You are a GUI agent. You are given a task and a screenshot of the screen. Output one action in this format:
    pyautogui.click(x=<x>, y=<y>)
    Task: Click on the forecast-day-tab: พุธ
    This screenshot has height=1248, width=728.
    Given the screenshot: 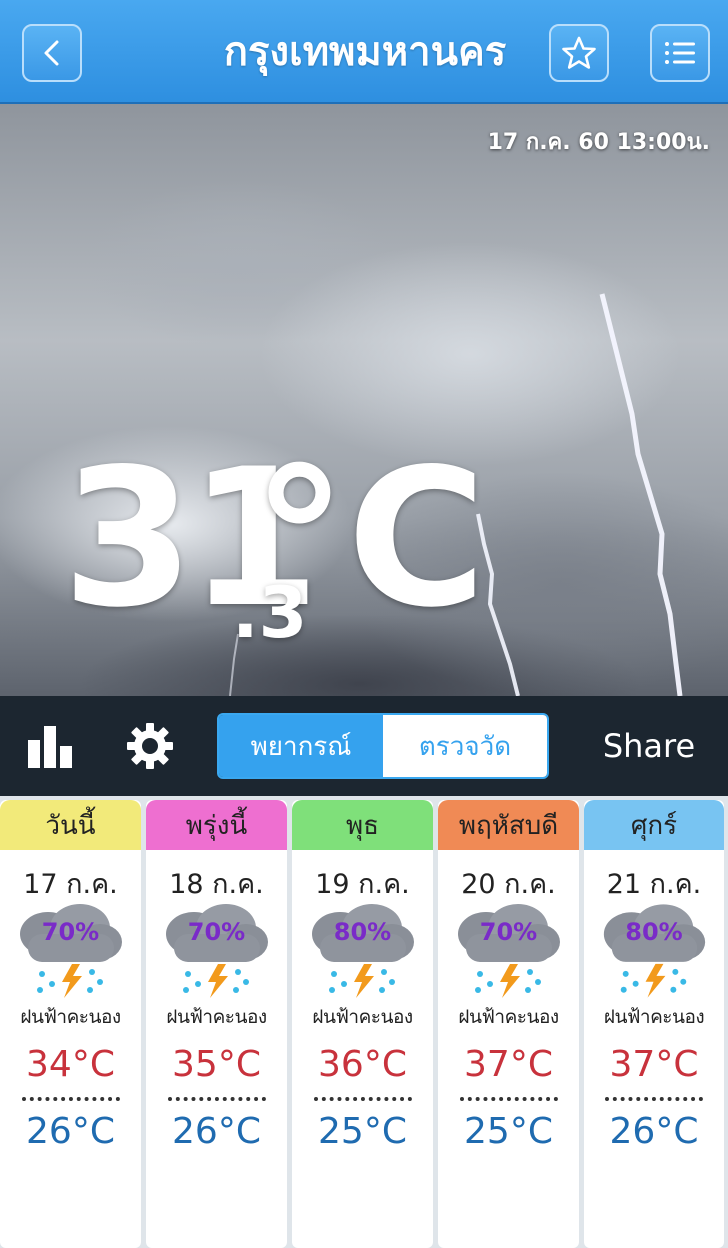 What is the action you would take?
    pyautogui.click(x=362, y=825)
    